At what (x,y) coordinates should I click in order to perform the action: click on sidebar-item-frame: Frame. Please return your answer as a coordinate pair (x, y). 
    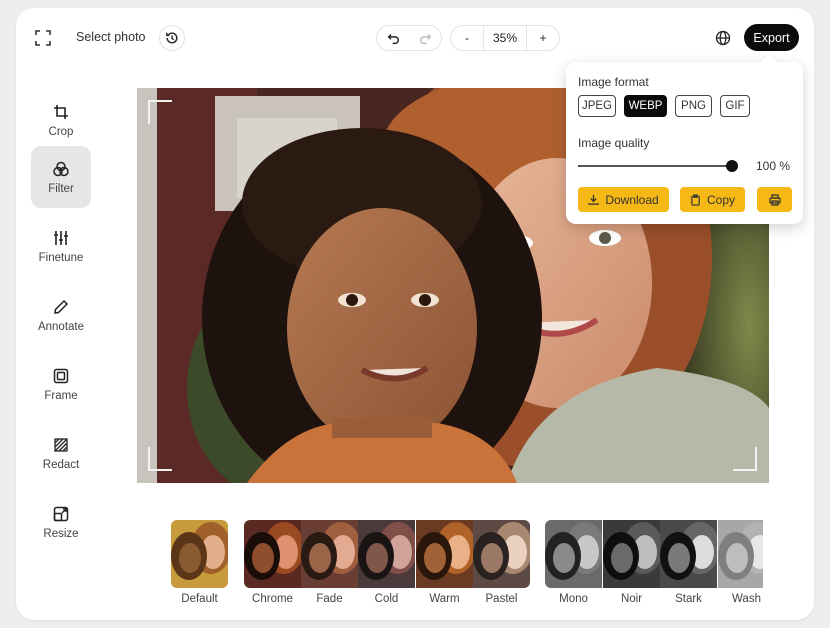
    Looking at the image, I should click on (61, 384).